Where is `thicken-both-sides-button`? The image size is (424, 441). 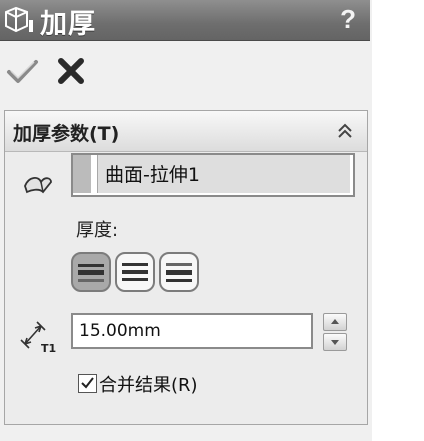
thicken-both-sides-button is located at coordinates (135, 272).